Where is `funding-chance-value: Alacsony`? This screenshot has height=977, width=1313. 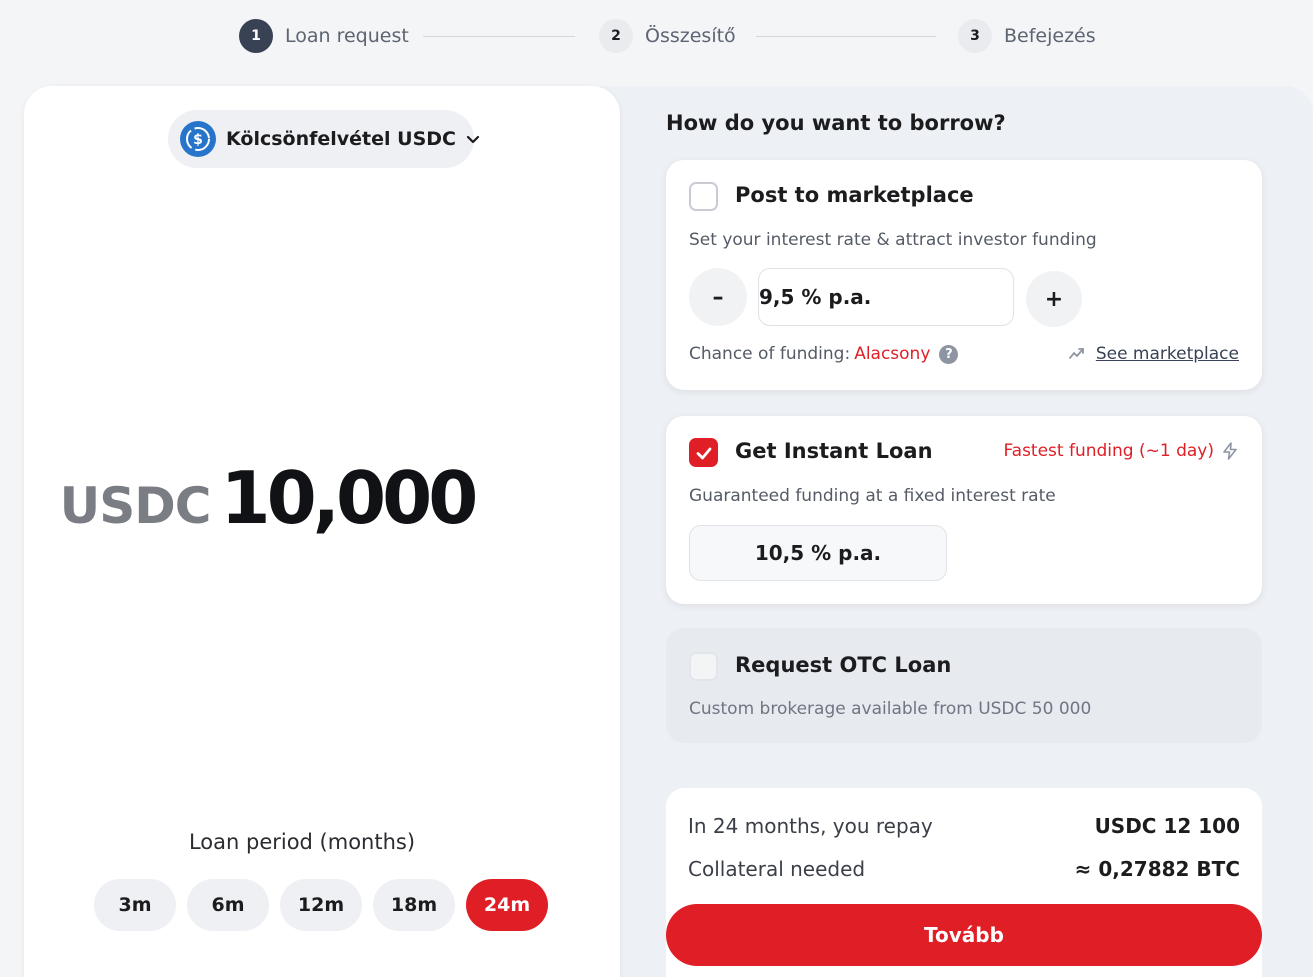 funding-chance-value: Alacsony is located at coordinates (892, 354).